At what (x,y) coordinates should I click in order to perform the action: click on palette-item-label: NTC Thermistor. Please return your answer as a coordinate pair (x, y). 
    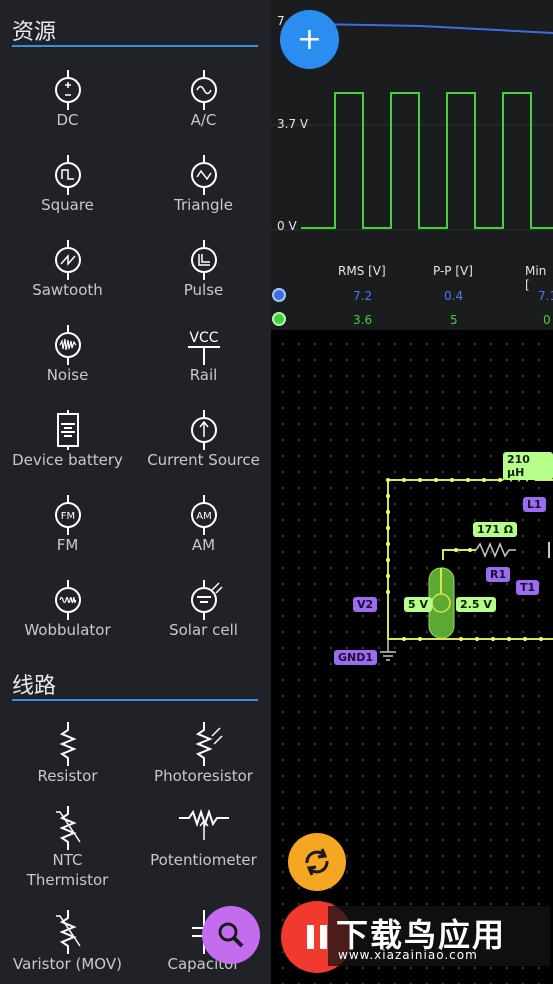
    Looking at the image, I should click on (67, 870).